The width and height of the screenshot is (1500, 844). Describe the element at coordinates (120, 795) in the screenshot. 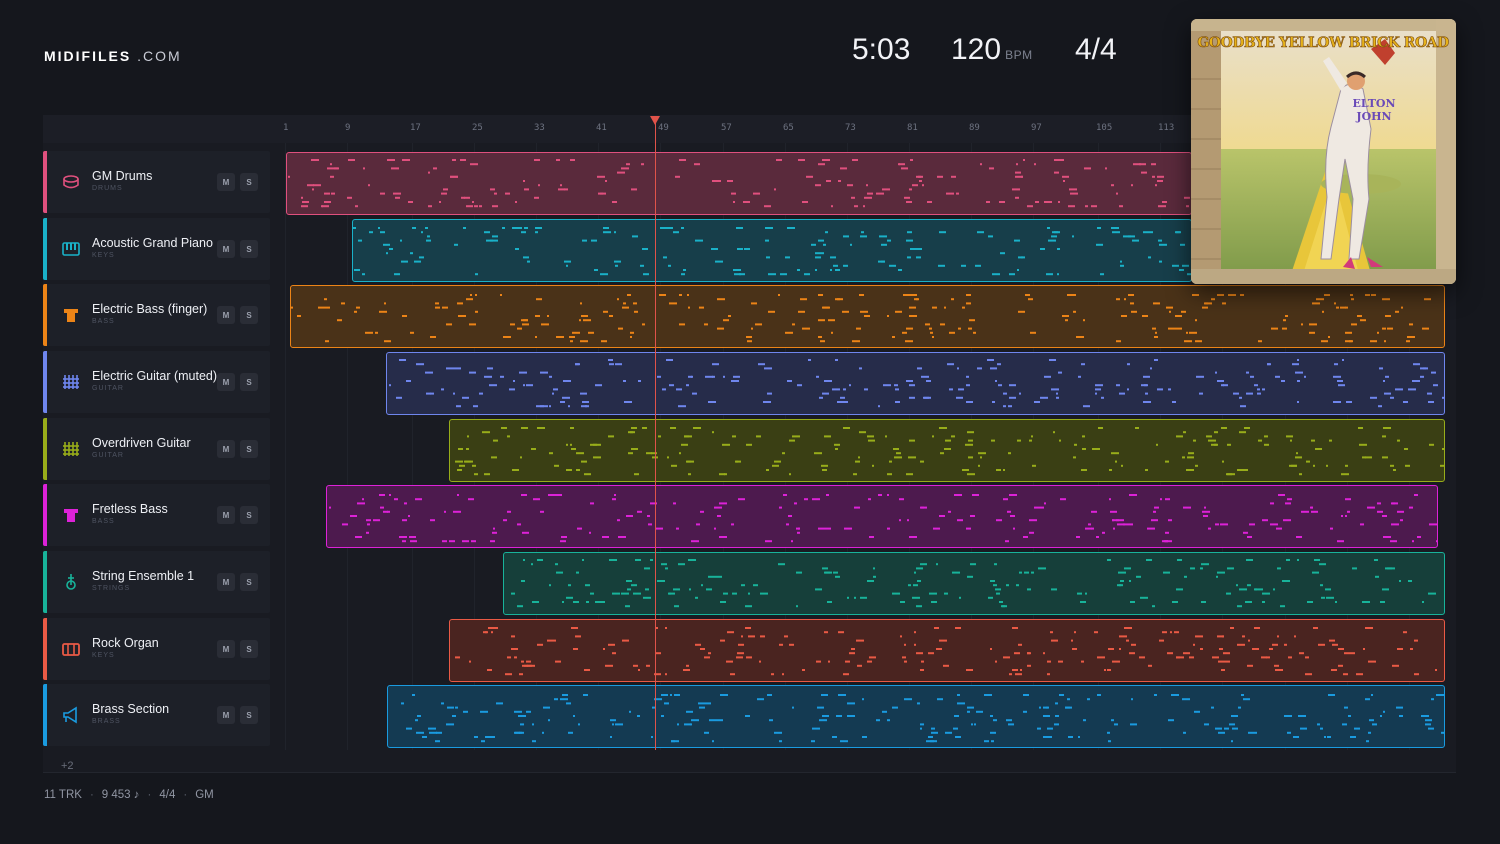

I see `note-count: 9 453 ♪` at that location.